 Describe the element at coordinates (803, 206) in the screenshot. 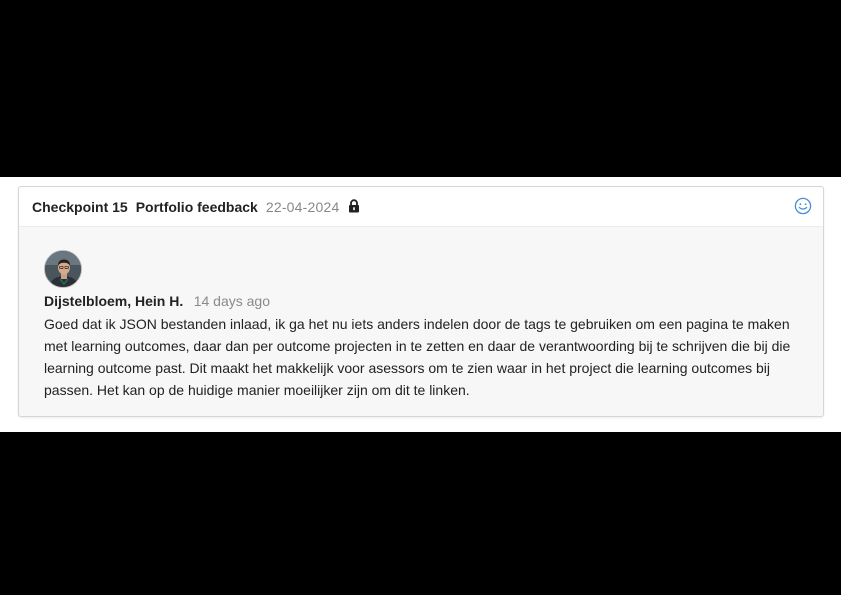

I see `smiley-icon` at that location.